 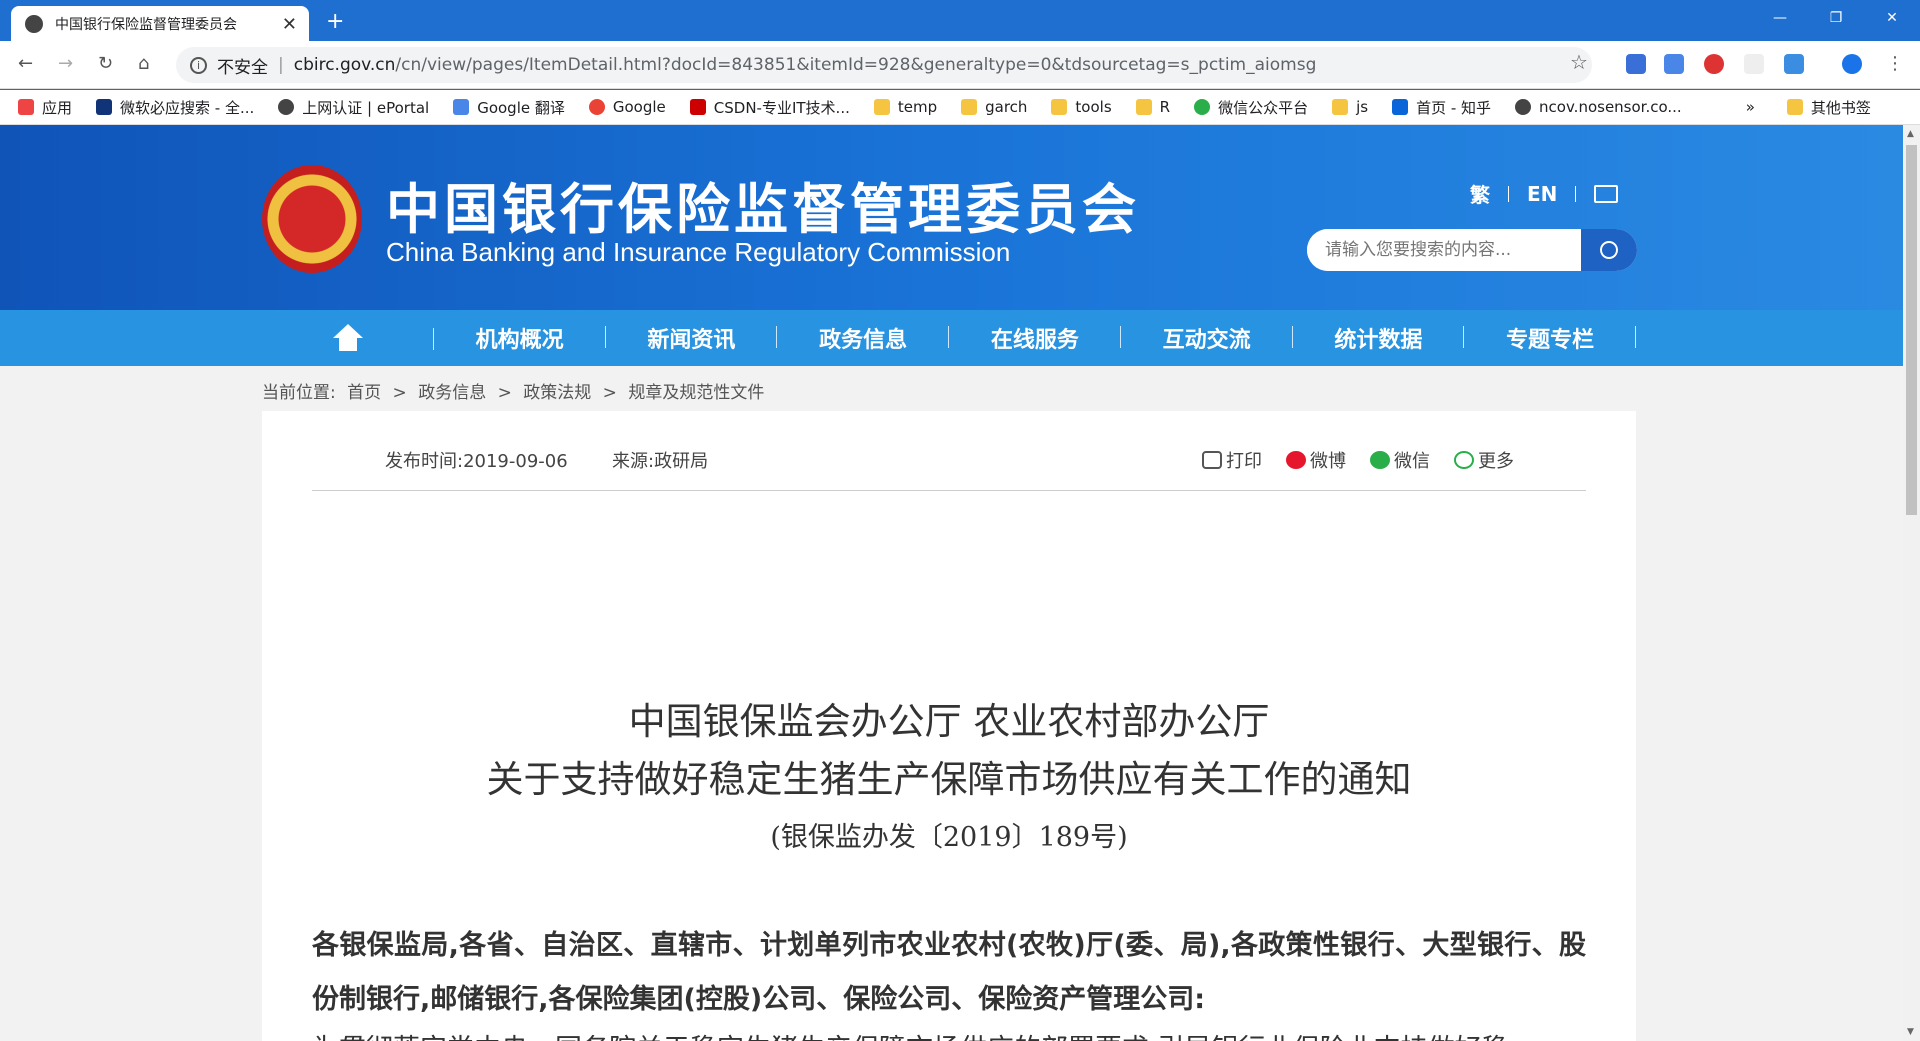 What do you see at coordinates (763, 209) in the screenshot?
I see `site-title-cn: 中国银行保险监督管理委员会` at bounding box center [763, 209].